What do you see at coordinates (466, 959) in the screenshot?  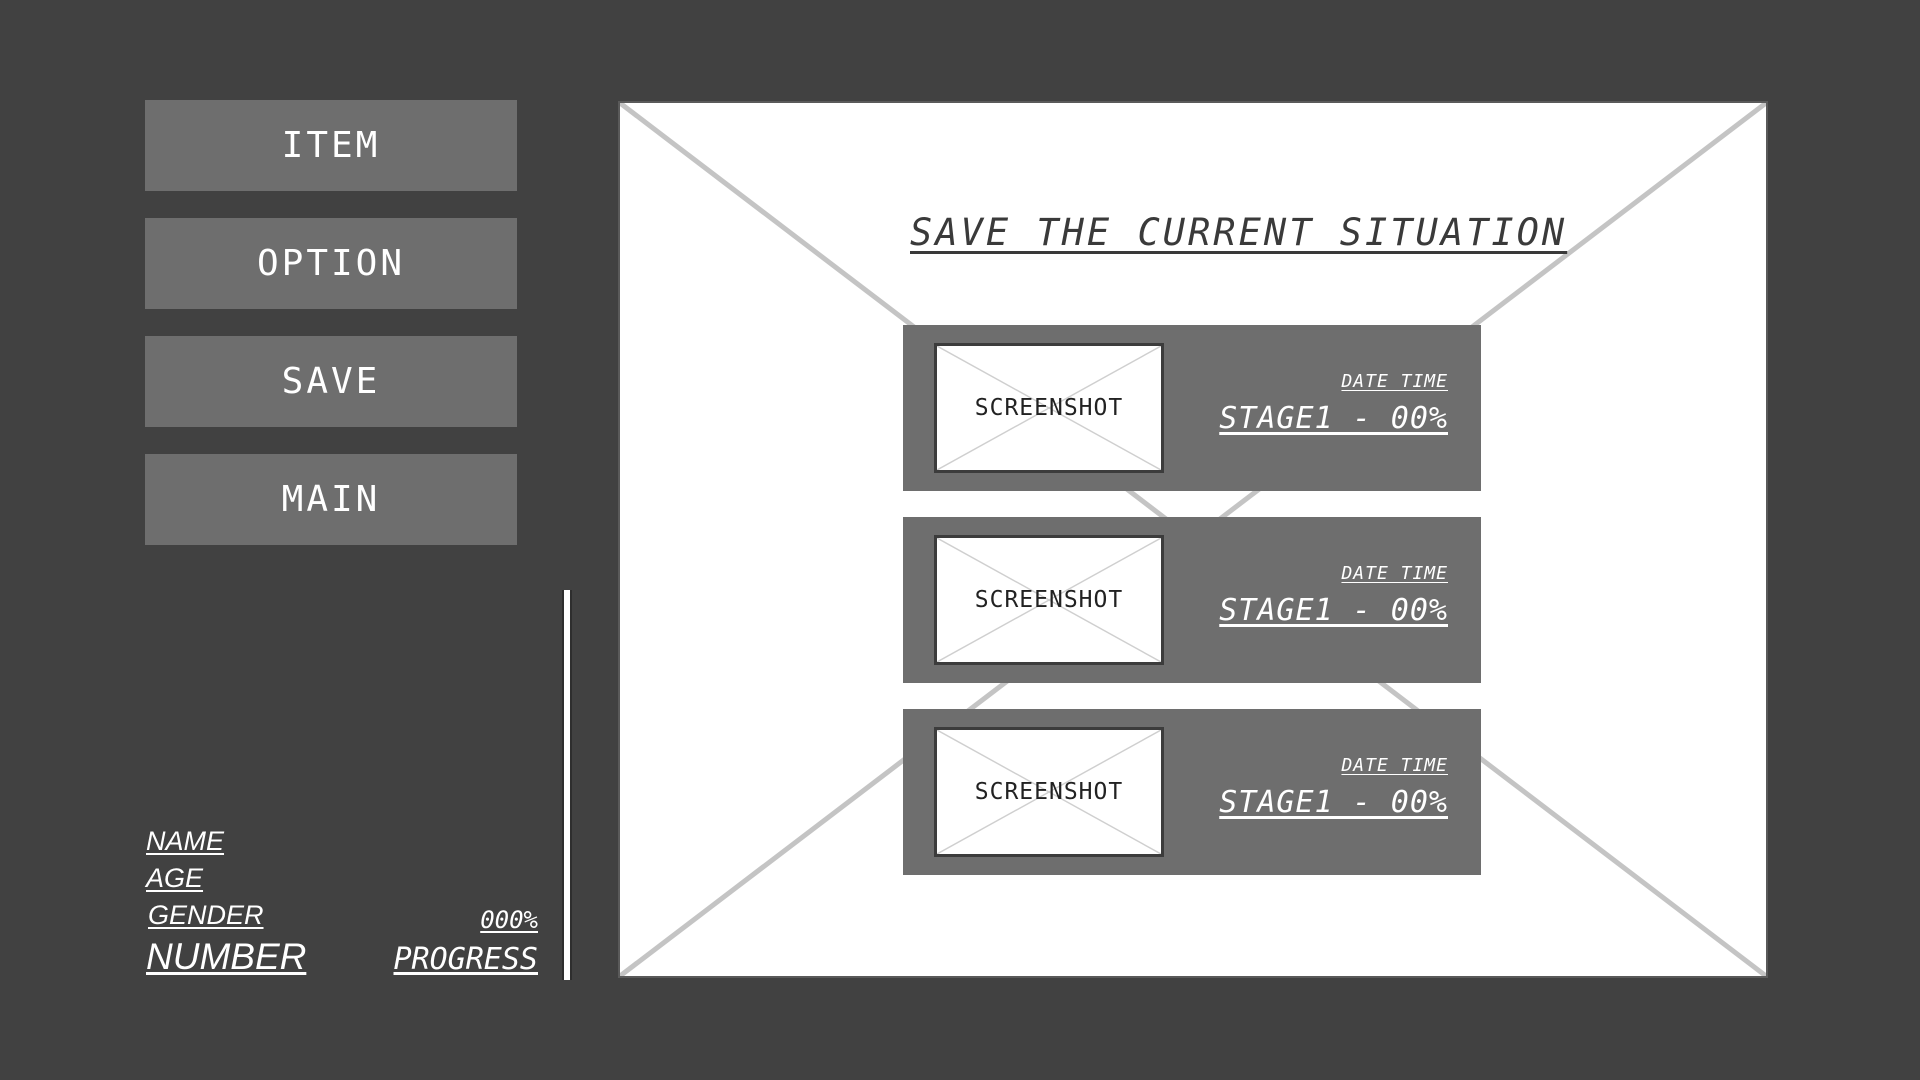 I see `progress-label: PROGRESS` at bounding box center [466, 959].